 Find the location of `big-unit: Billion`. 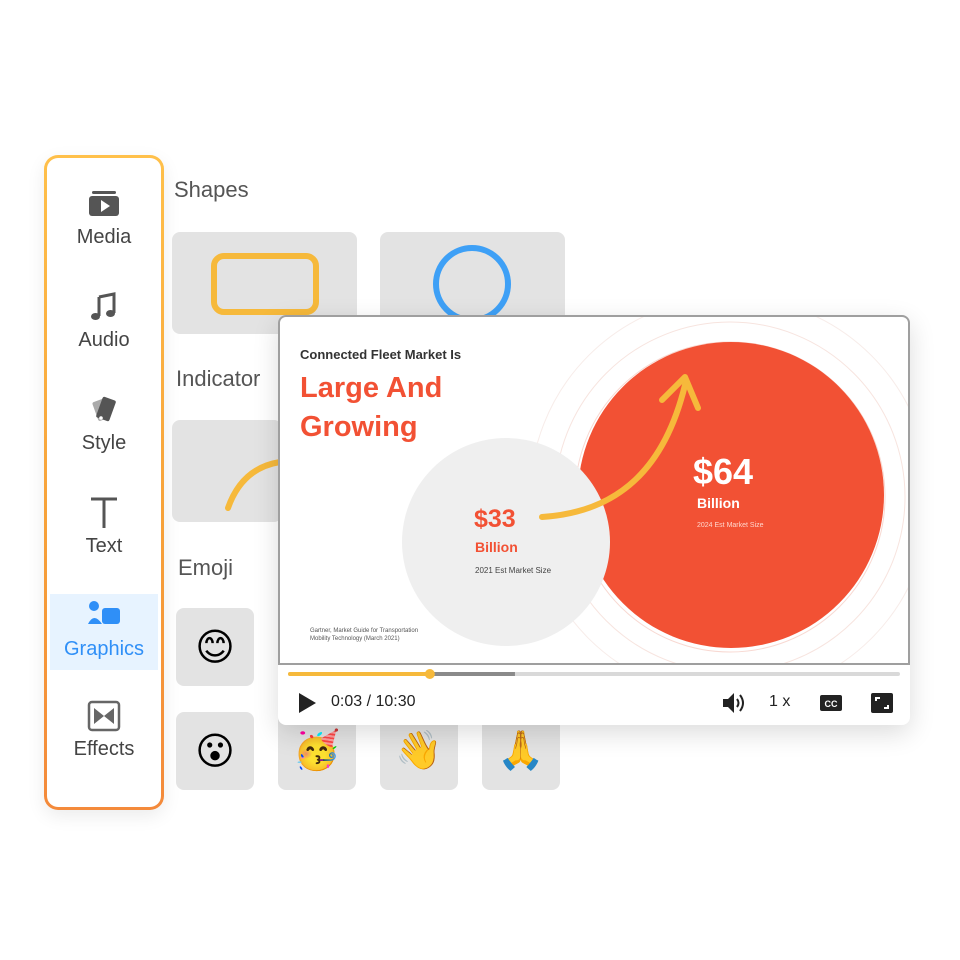

big-unit: Billion is located at coordinates (718, 503).